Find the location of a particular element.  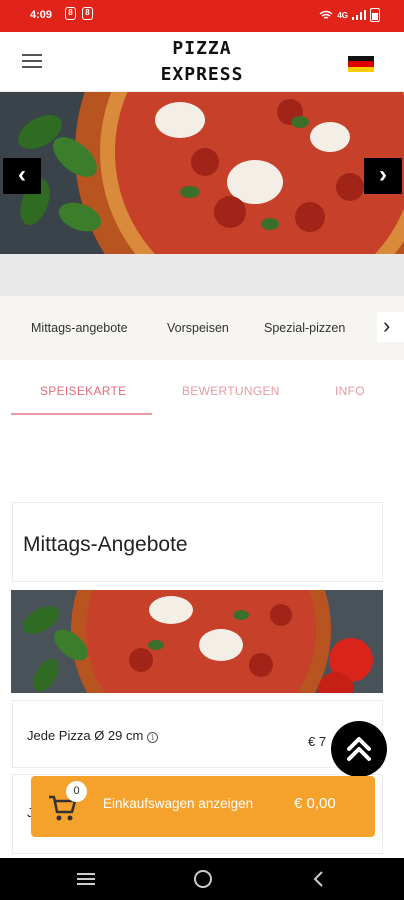

tab-bar: SPEISEKARTE BEWERTUNGEN INFO is located at coordinates (202, 392).